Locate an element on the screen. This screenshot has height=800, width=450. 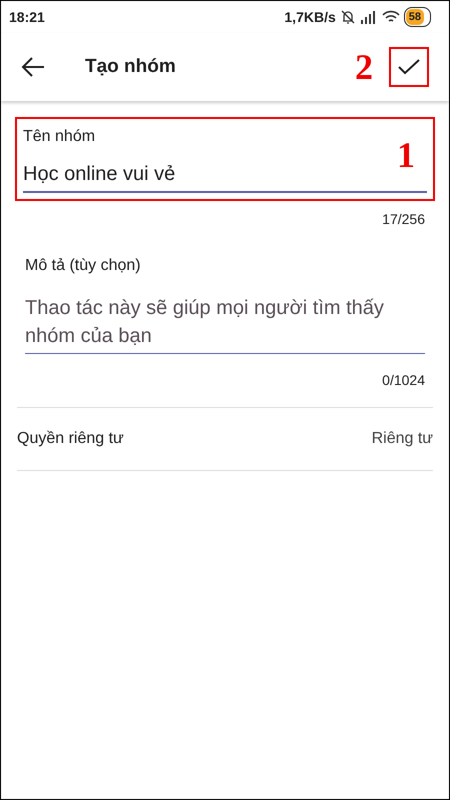
page-title: Tạo nhóm is located at coordinates (130, 66).